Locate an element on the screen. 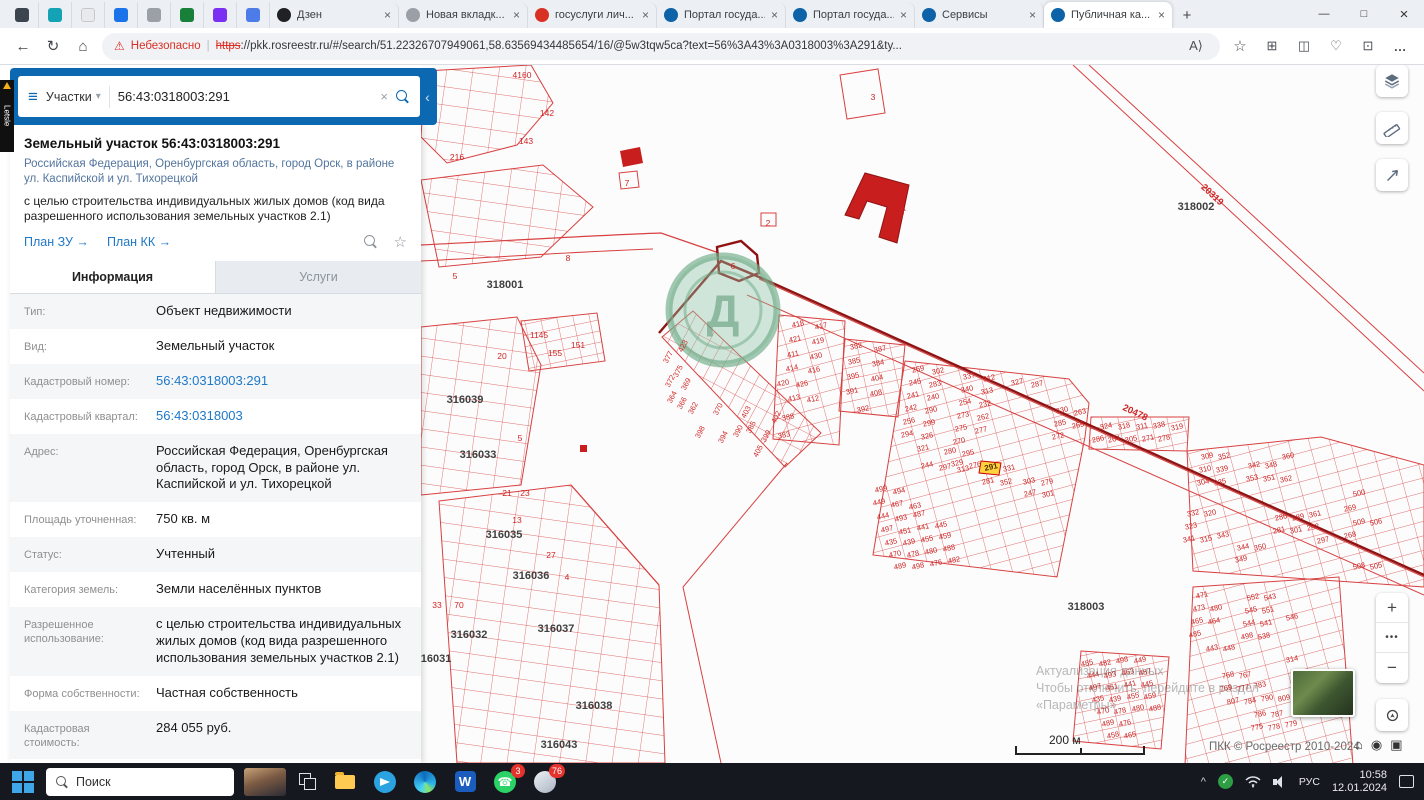 Image resolution: width=1424 pixels, height=800 pixels. zoom-in-button: + is located at coordinates (1392, 608).